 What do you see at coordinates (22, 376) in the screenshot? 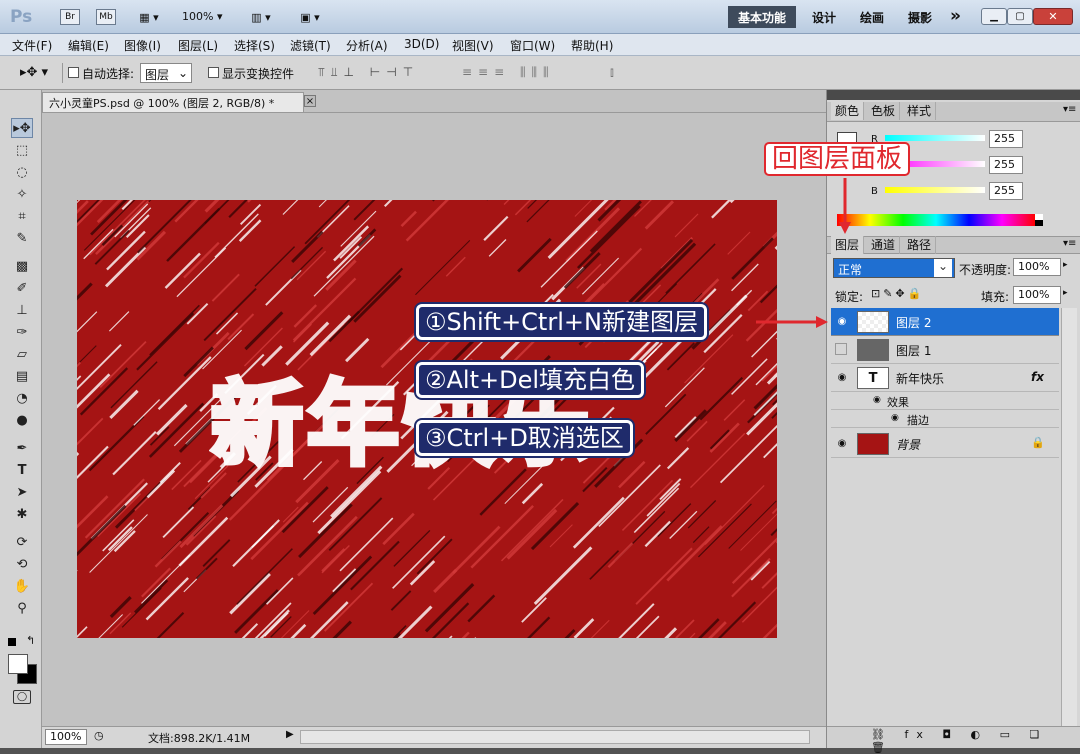
I see `gradient-tool-icon: ▤` at bounding box center [22, 376].